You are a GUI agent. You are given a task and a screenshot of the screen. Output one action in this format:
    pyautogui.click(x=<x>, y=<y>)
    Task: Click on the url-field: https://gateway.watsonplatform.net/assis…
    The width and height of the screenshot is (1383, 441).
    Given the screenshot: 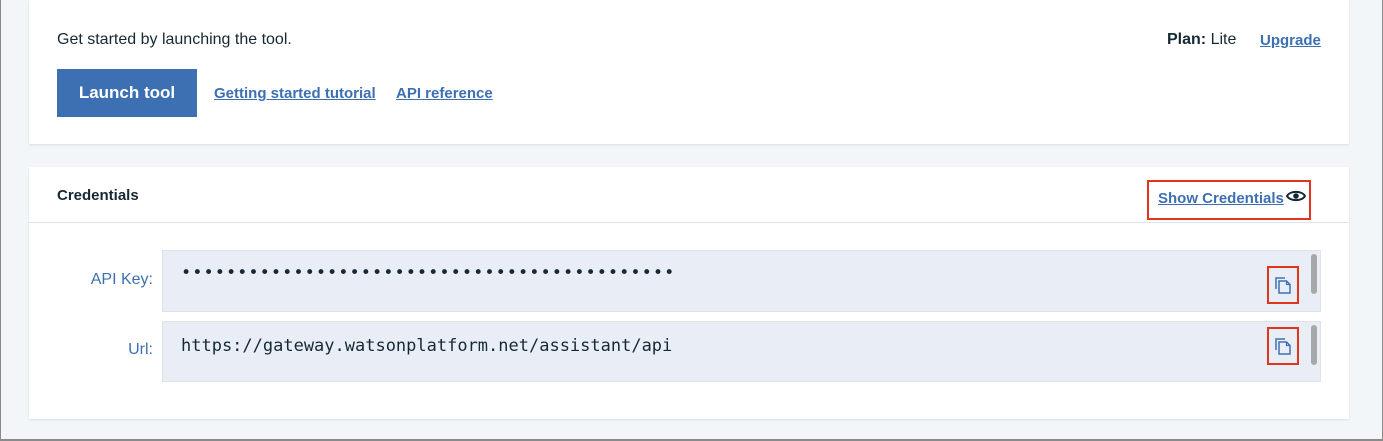 What is the action you would take?
    pyautogui.click(x=741, y=351)
    